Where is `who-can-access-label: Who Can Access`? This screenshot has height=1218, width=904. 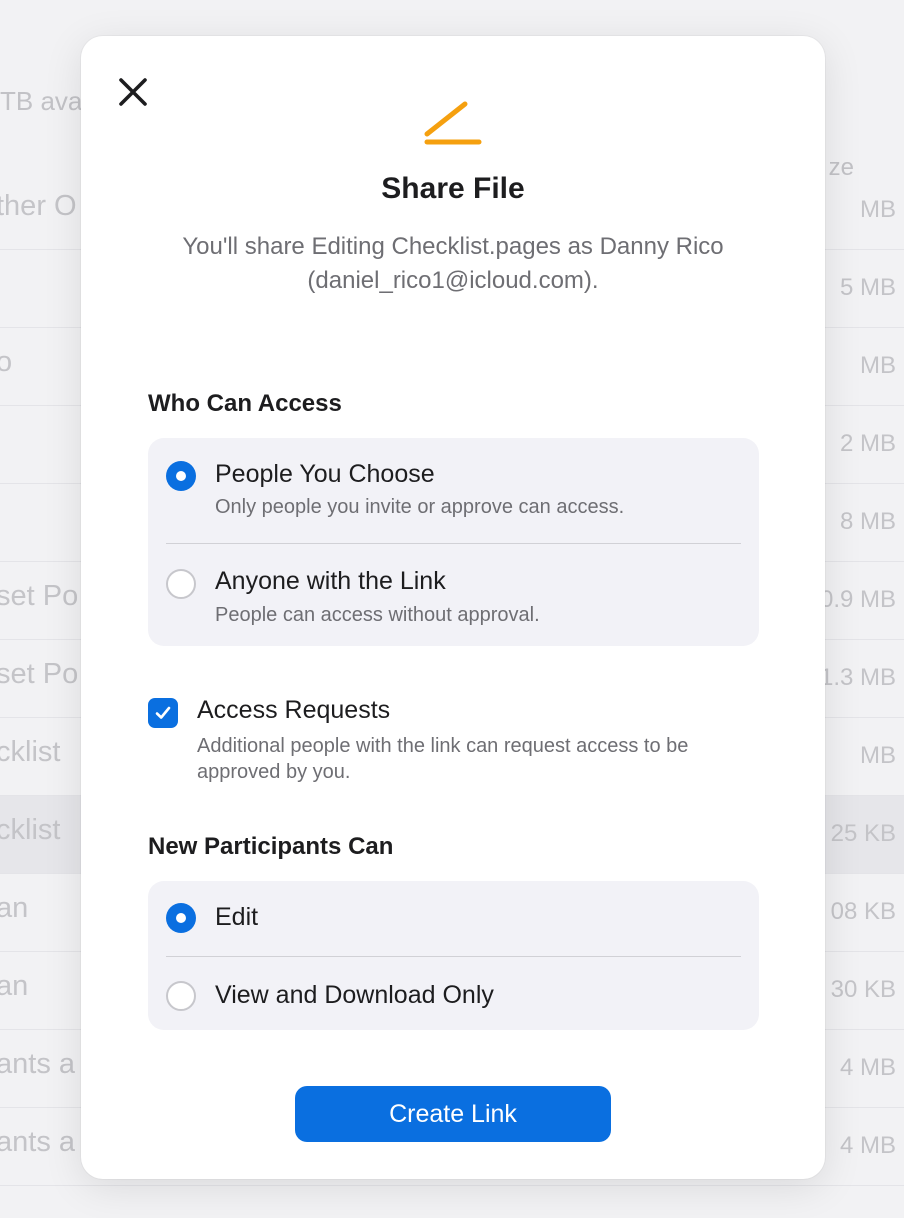
who-can-access-label: Who Can Access is located at coordinates (245, 403).